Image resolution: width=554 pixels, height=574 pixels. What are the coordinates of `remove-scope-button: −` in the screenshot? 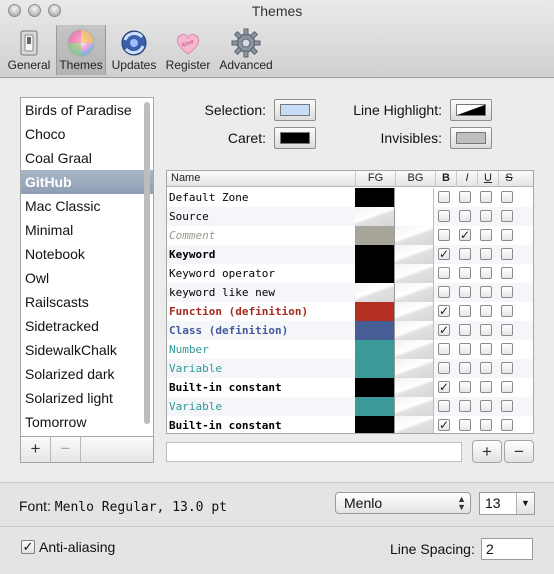 It's located at (519, 451).